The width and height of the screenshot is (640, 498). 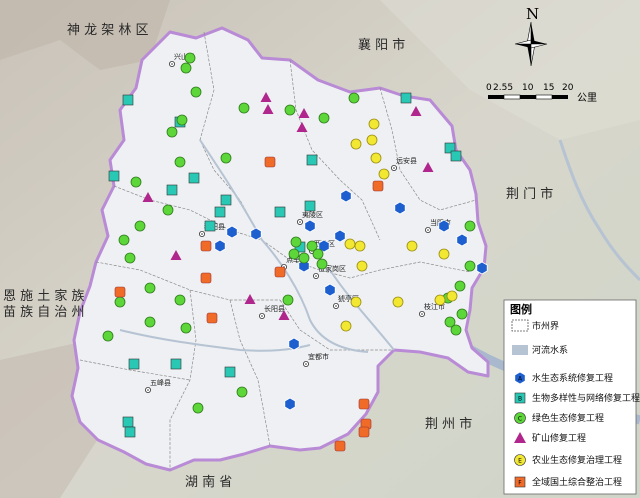 I want to click on scale-tick-0: 0, so click(x=489, y=88).